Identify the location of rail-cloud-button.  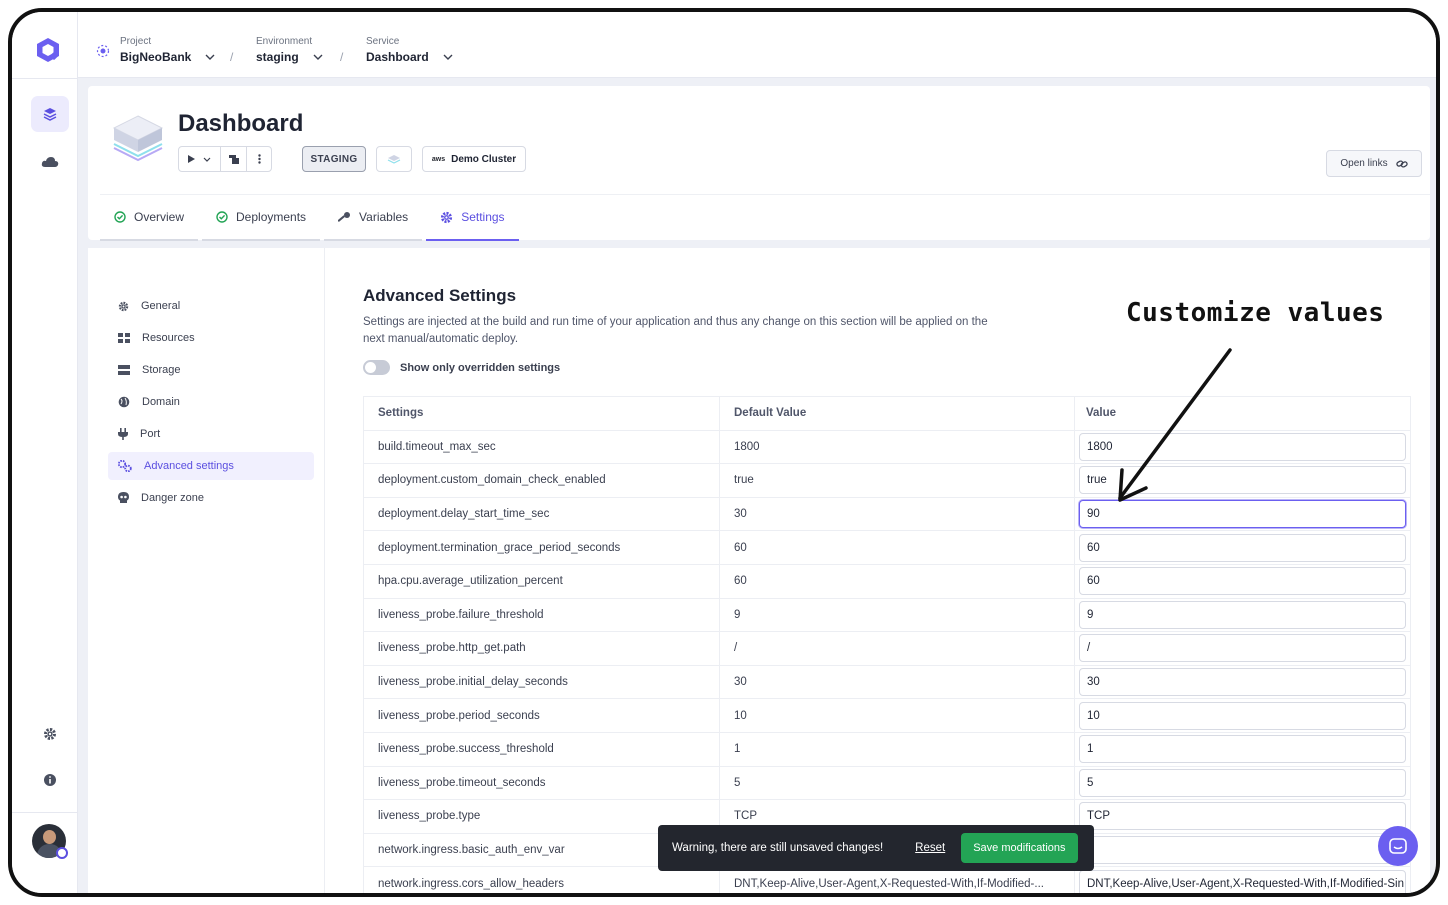
(50, 162).